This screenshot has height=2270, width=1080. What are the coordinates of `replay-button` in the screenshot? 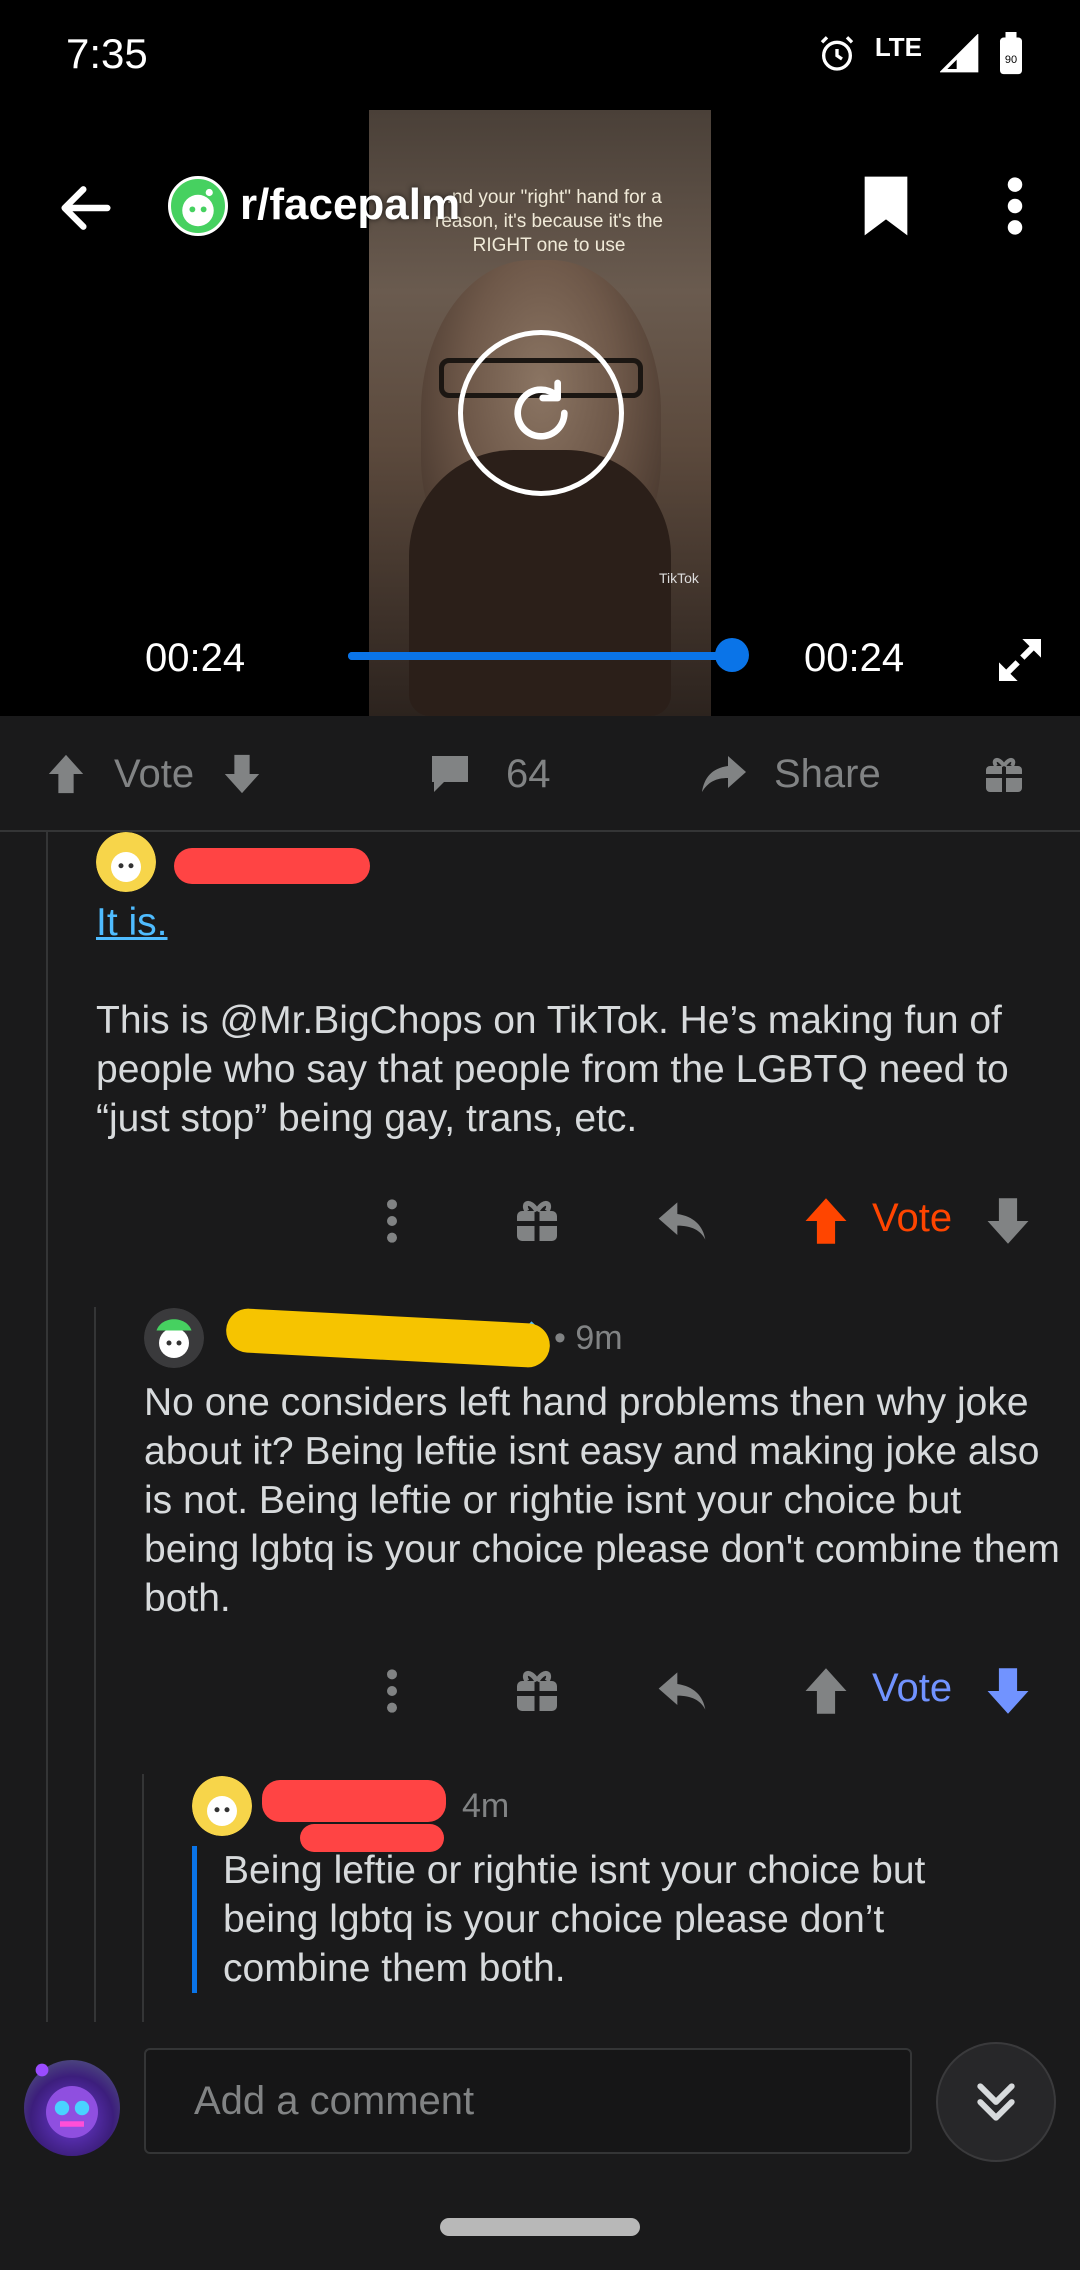 It's located at (541, 413).